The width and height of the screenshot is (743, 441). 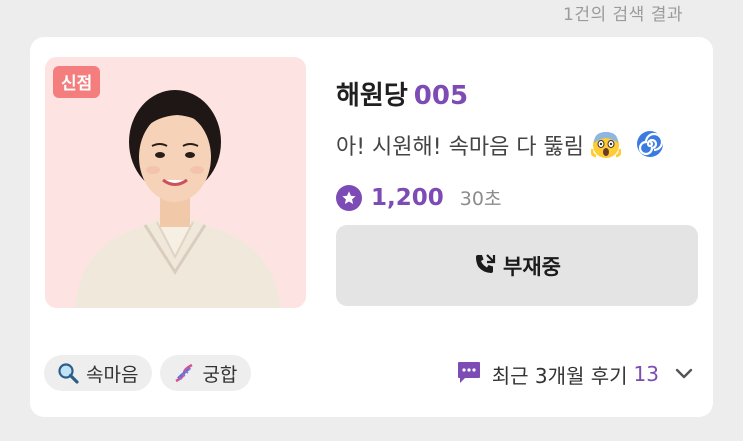 I want to click on counselor-title: 해원당 005, so click(x=402, y=93).